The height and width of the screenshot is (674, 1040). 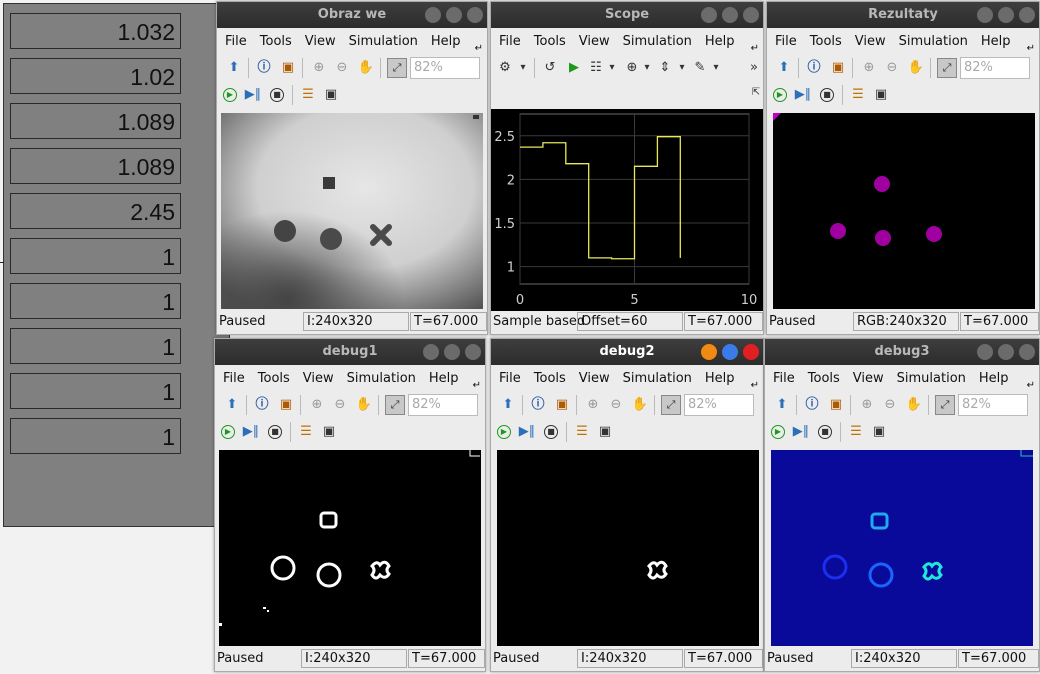 What do you see at coordinates (754, 68) in the screenshot?
I see `more-icon: »` at bounding box center [754, 68].